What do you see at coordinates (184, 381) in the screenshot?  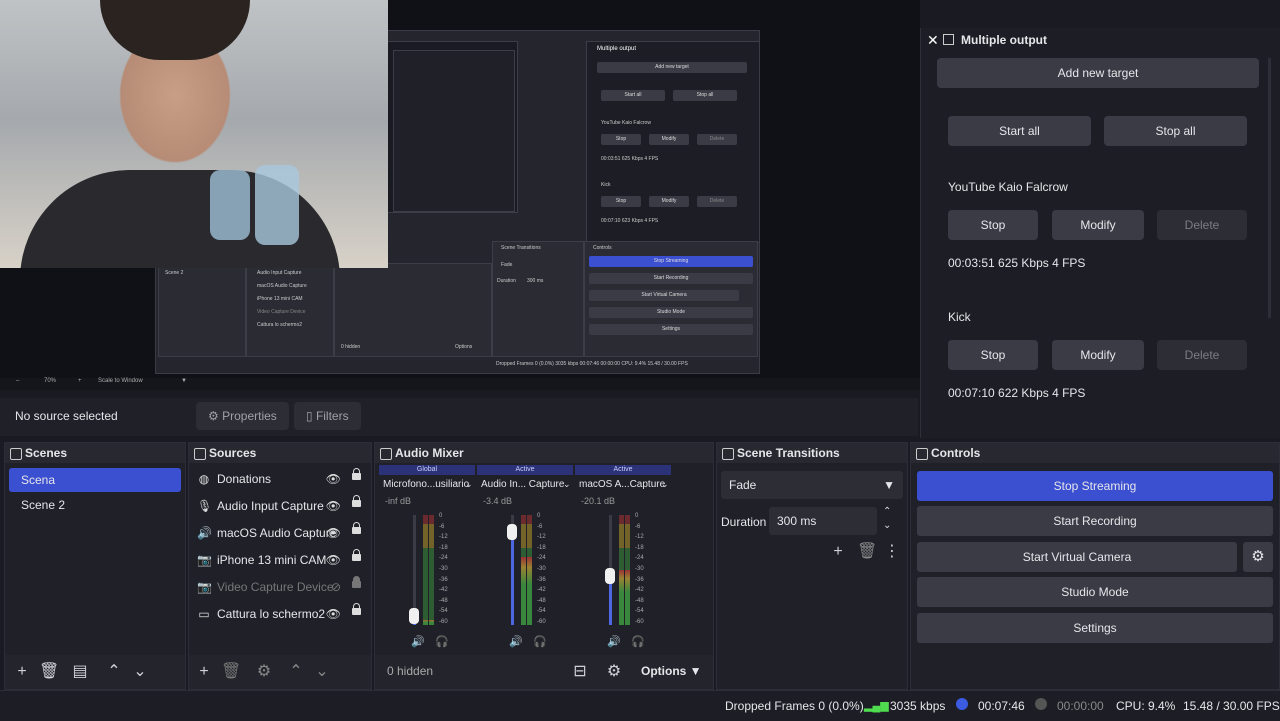 I see `chevron-down-icon: ▼` at bounding box center [184, 381].